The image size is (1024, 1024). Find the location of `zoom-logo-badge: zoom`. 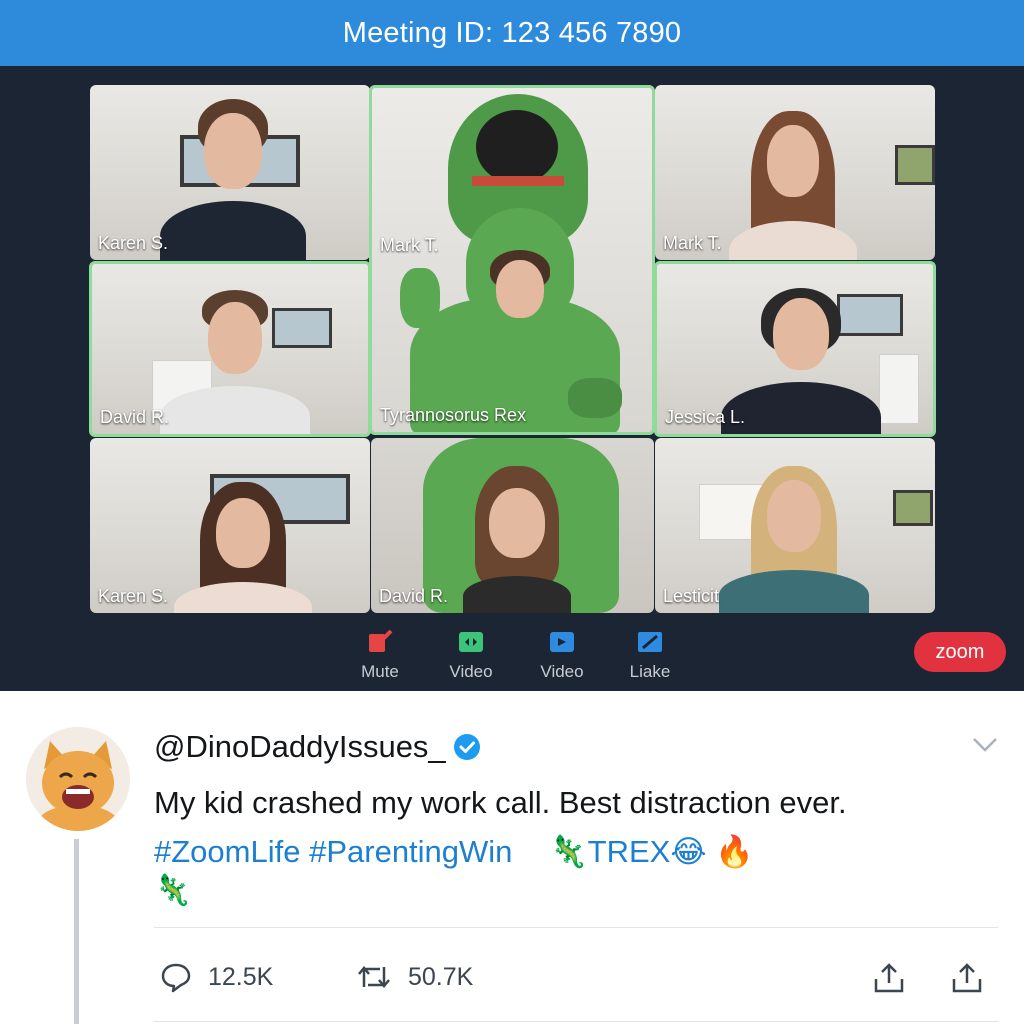

zoom-logo-badge: zoom is located at coordinates (960, 652).